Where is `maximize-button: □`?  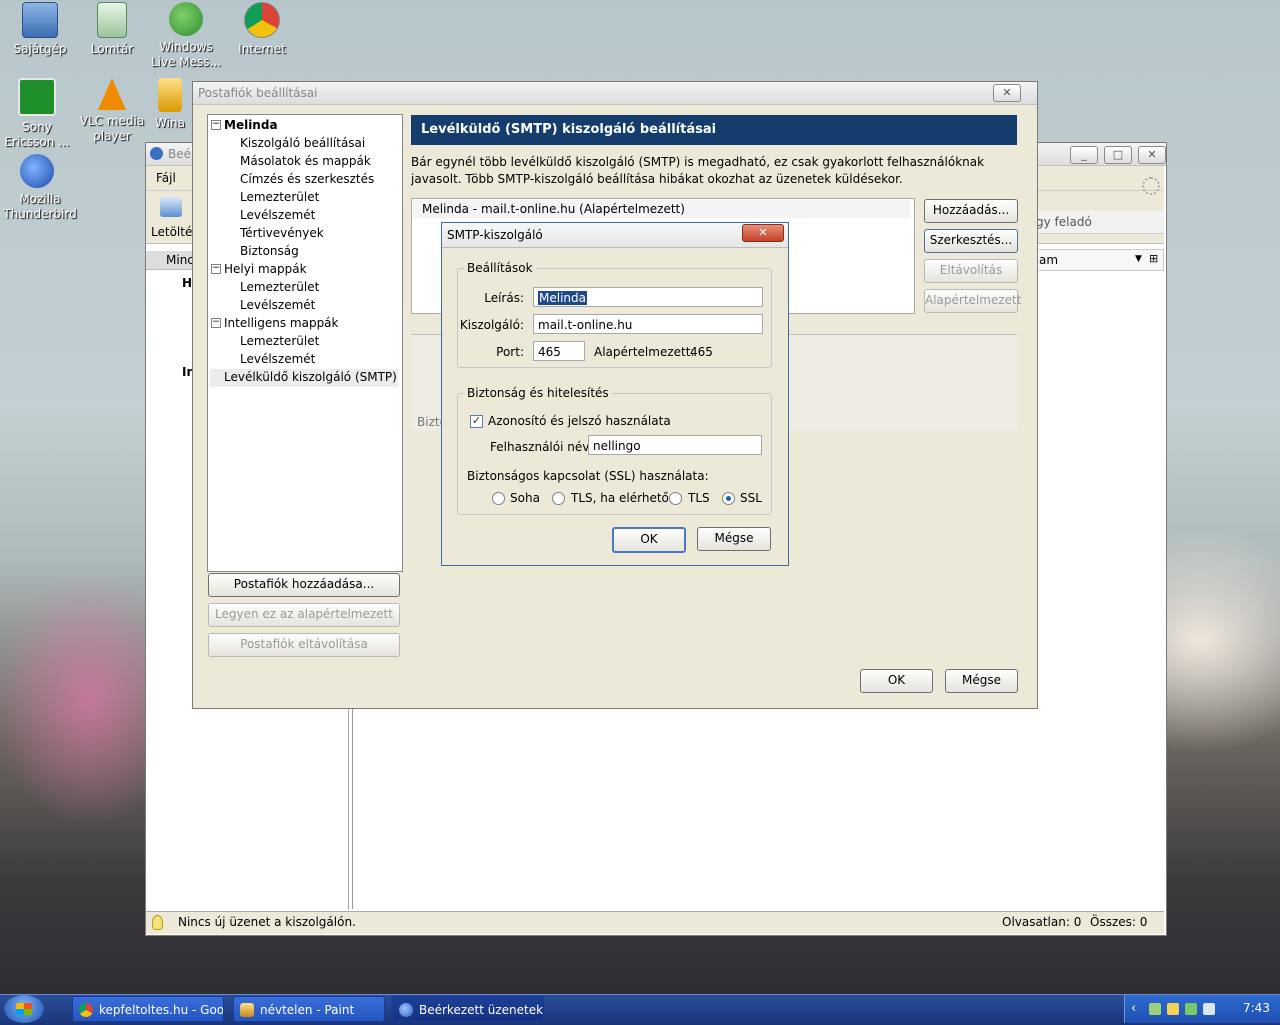 maximize-button: □ is located at coordinates (1118, 155).